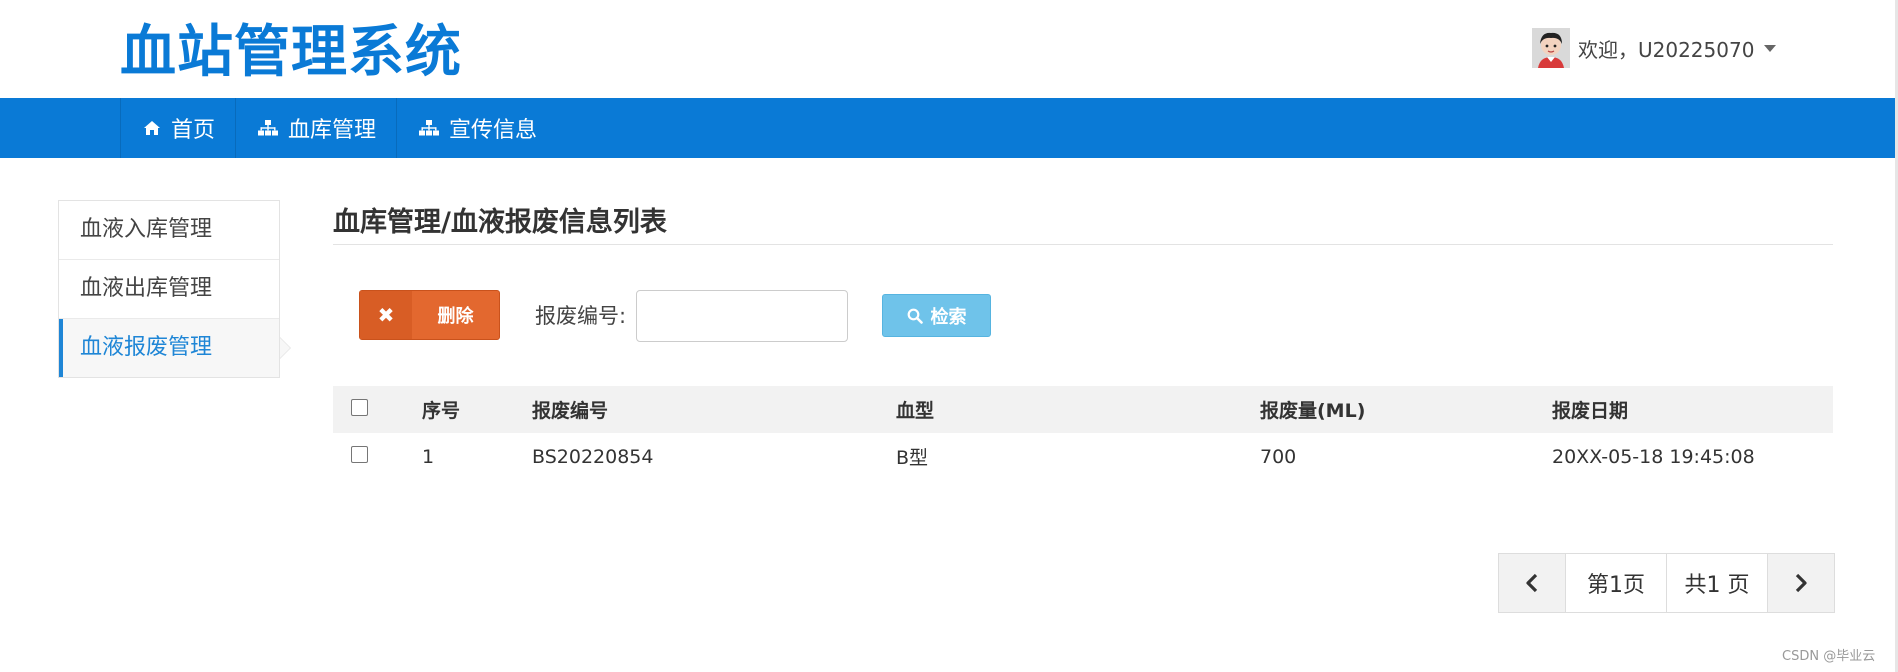  I want to click on sidebar-item-blood-out: 血液出库管理, so click(169, 289).